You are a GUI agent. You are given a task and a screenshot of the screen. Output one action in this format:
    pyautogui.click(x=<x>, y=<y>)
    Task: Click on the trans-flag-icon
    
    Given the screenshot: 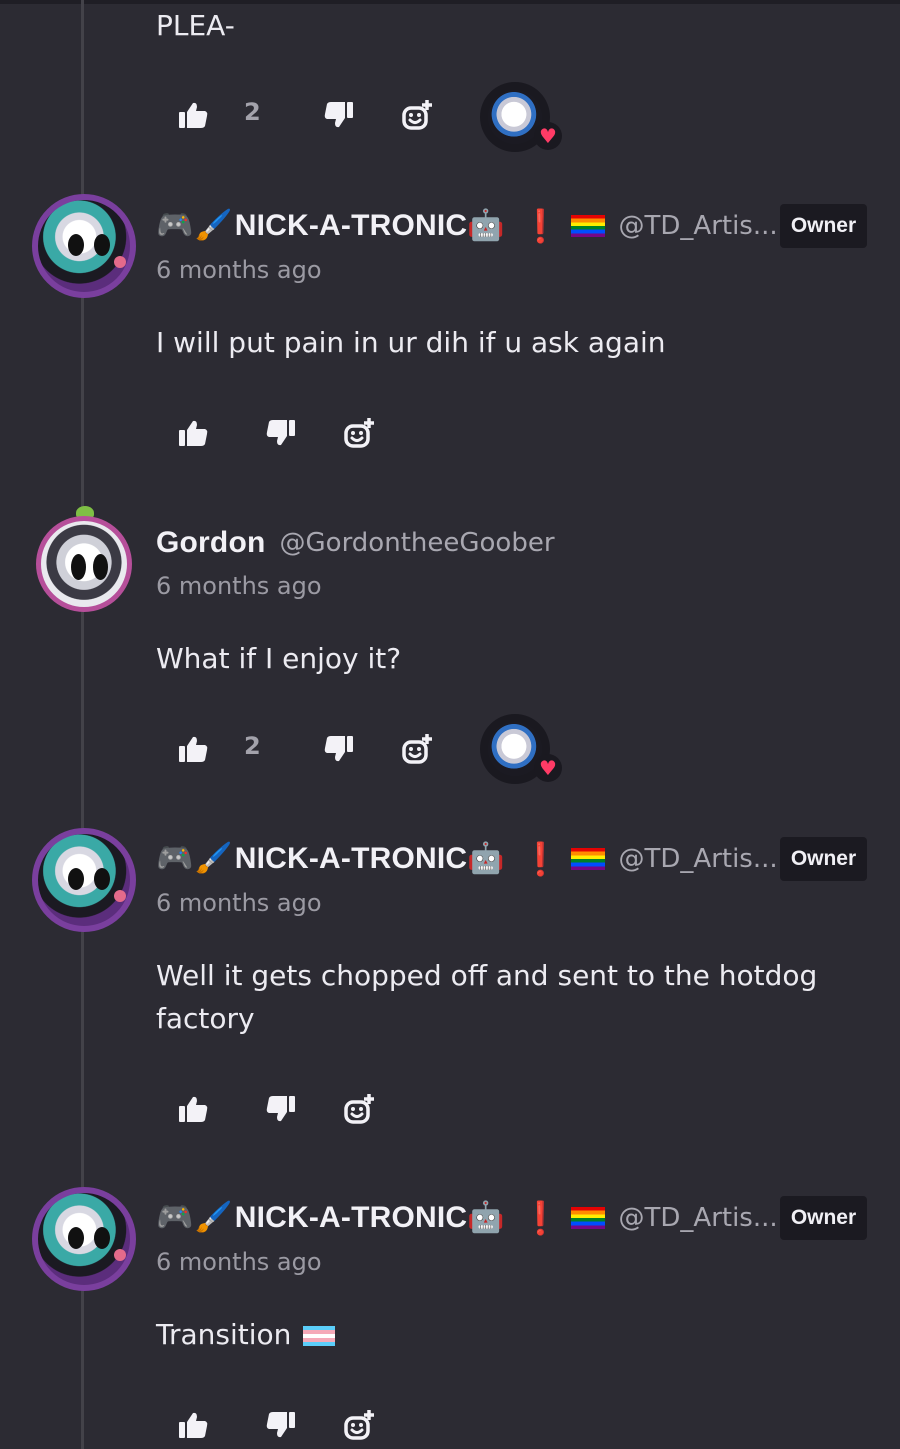 What is the action you would take?
    pyautogui.click(x=319, y=1336)
    